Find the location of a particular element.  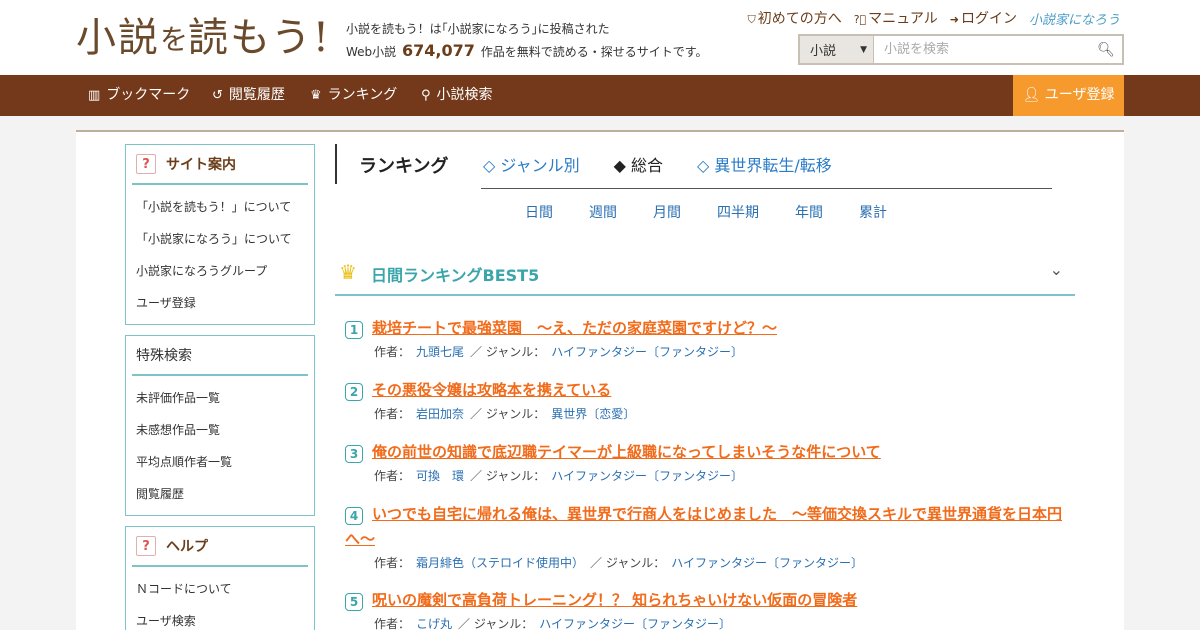

tab-divider is located at coordinates (766, 188).